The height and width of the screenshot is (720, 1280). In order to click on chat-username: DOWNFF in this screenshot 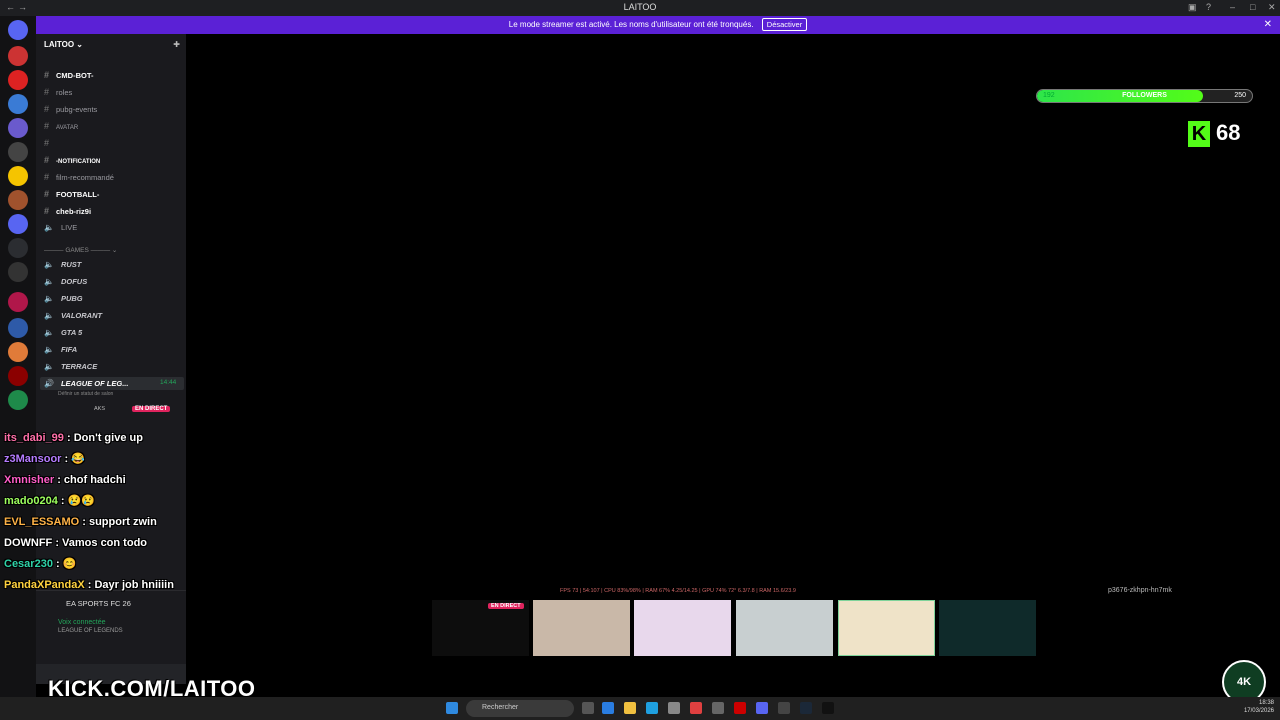, I will do `click(28, 543)`.